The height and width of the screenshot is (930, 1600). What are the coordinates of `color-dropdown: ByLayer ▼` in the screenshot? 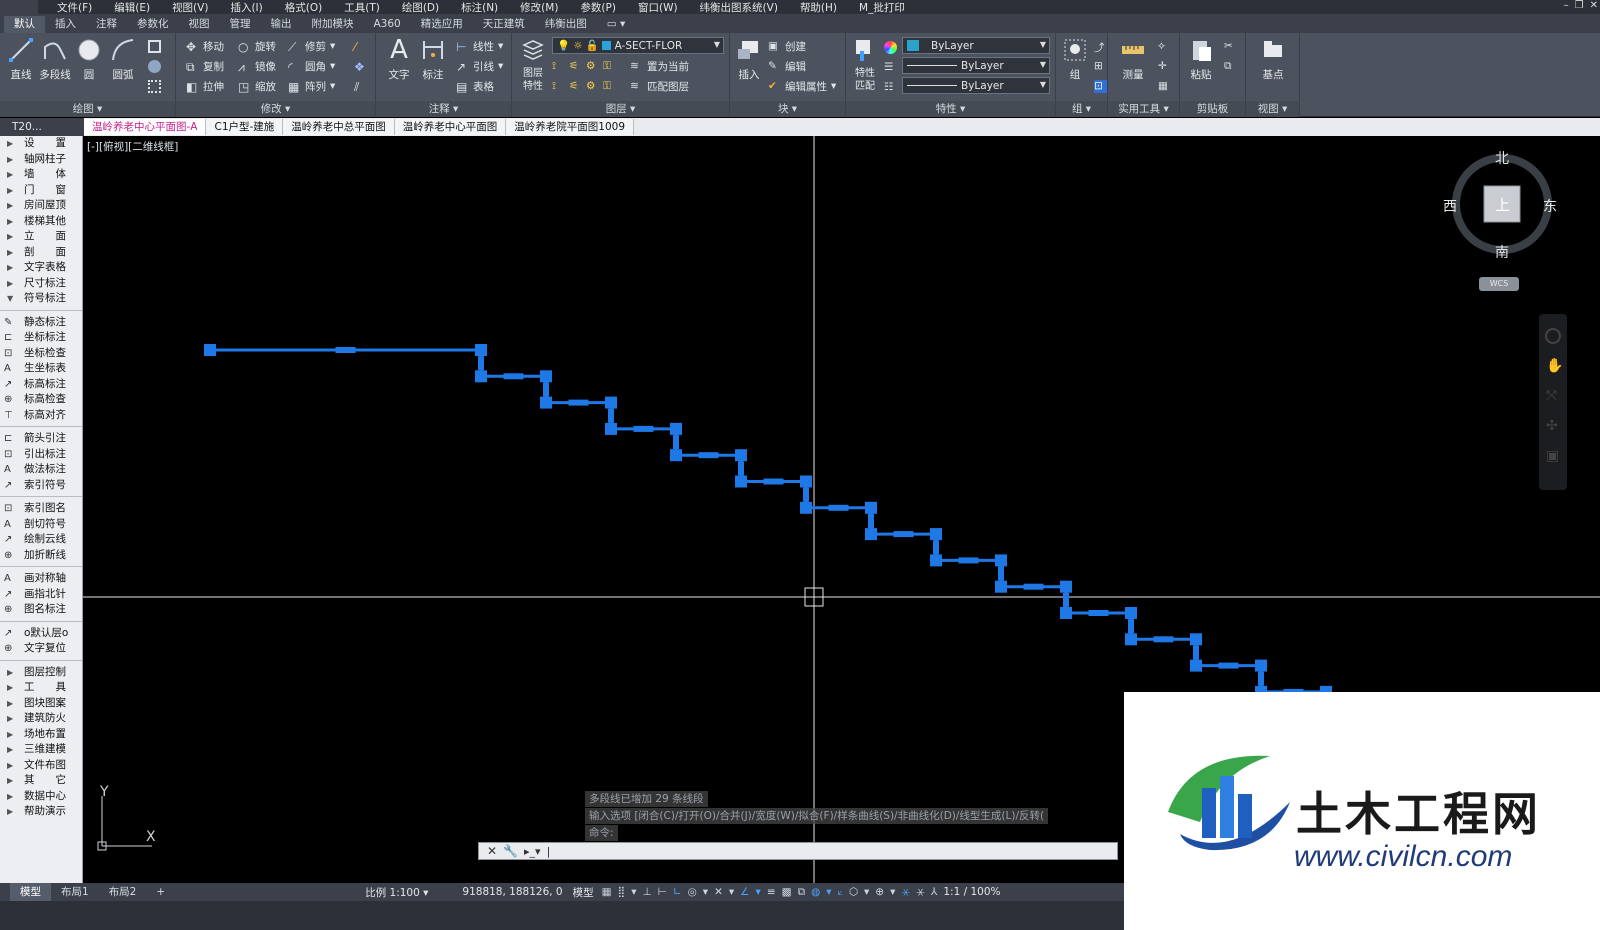 It's located at (976, 45).